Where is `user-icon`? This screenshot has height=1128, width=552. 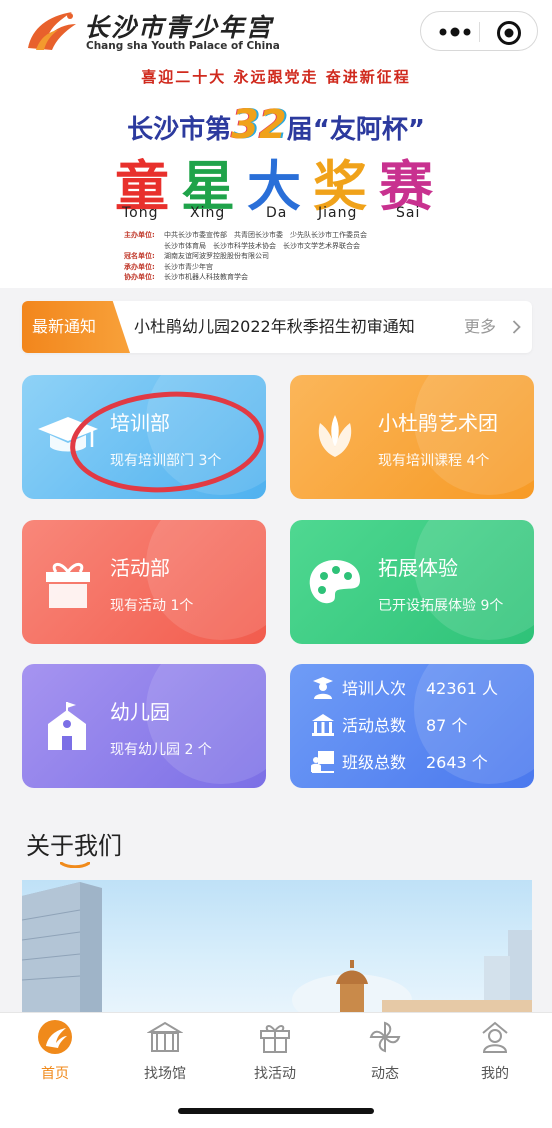
user-icon is located at coordinates (495, 1037).